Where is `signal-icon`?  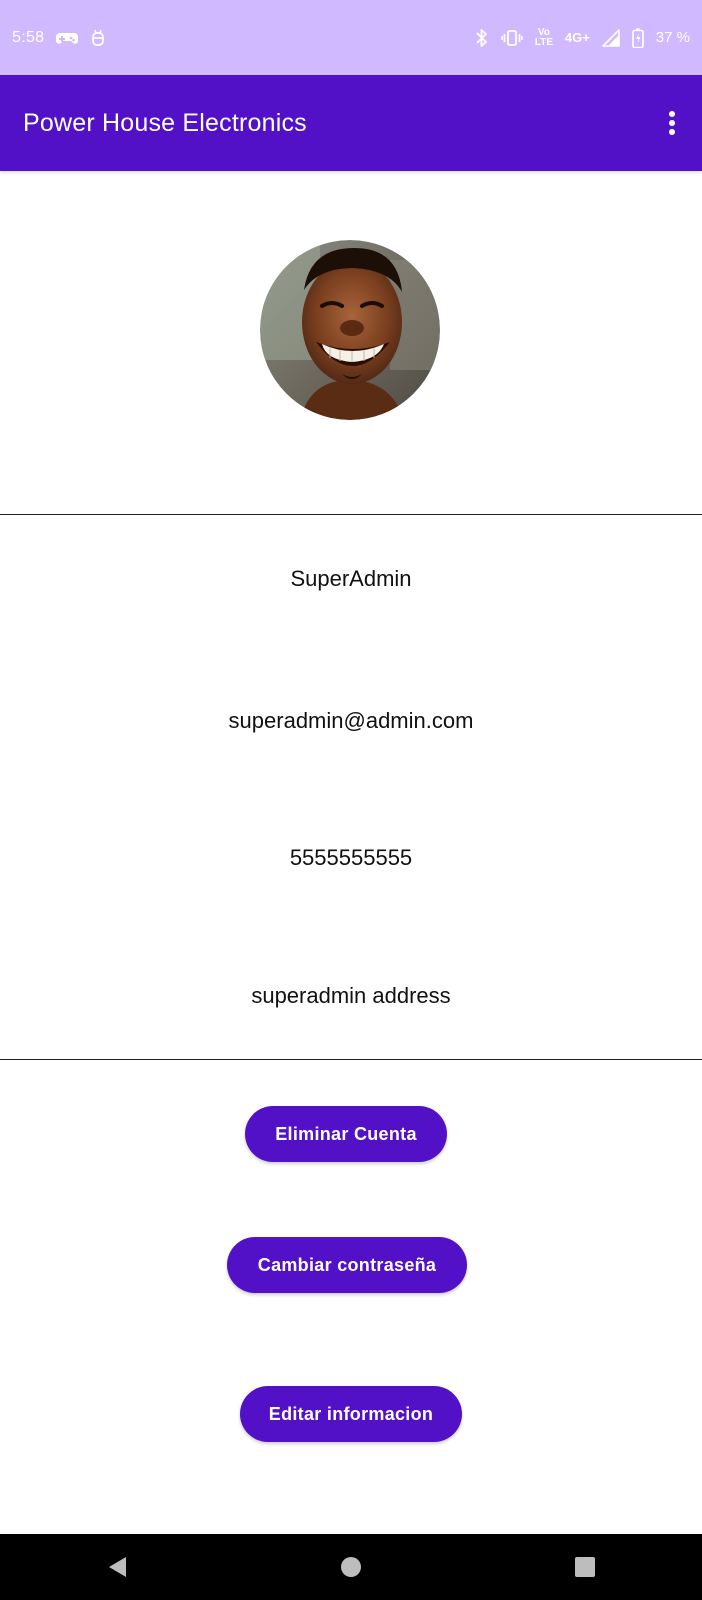
signal-icon is located at coordinates (610, 37).